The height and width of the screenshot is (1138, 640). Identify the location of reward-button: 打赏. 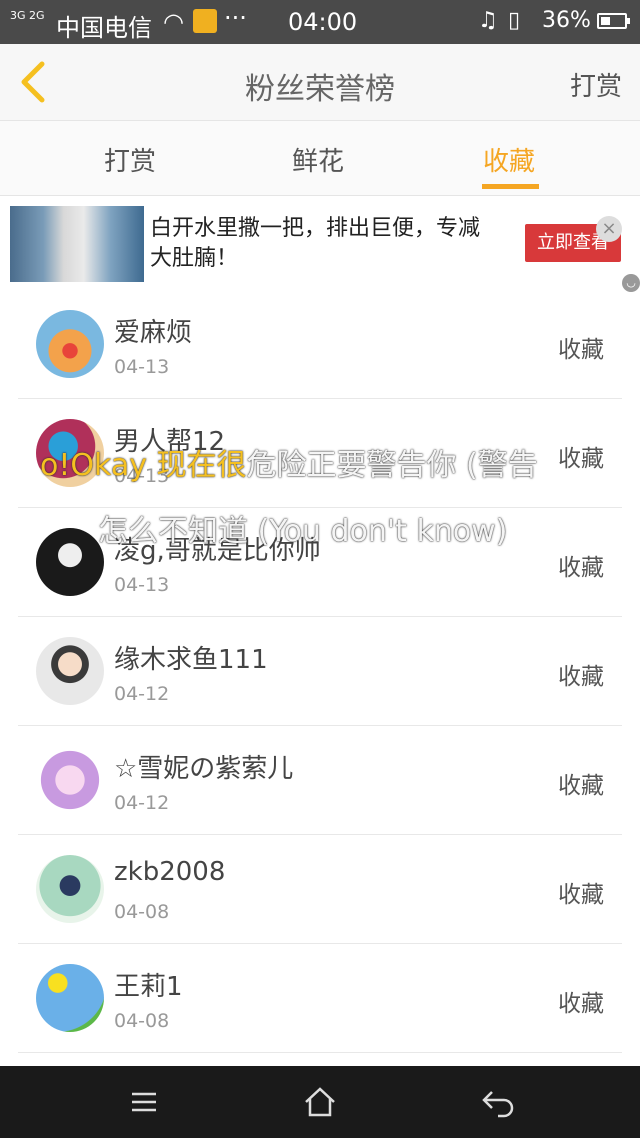
(596, 84).